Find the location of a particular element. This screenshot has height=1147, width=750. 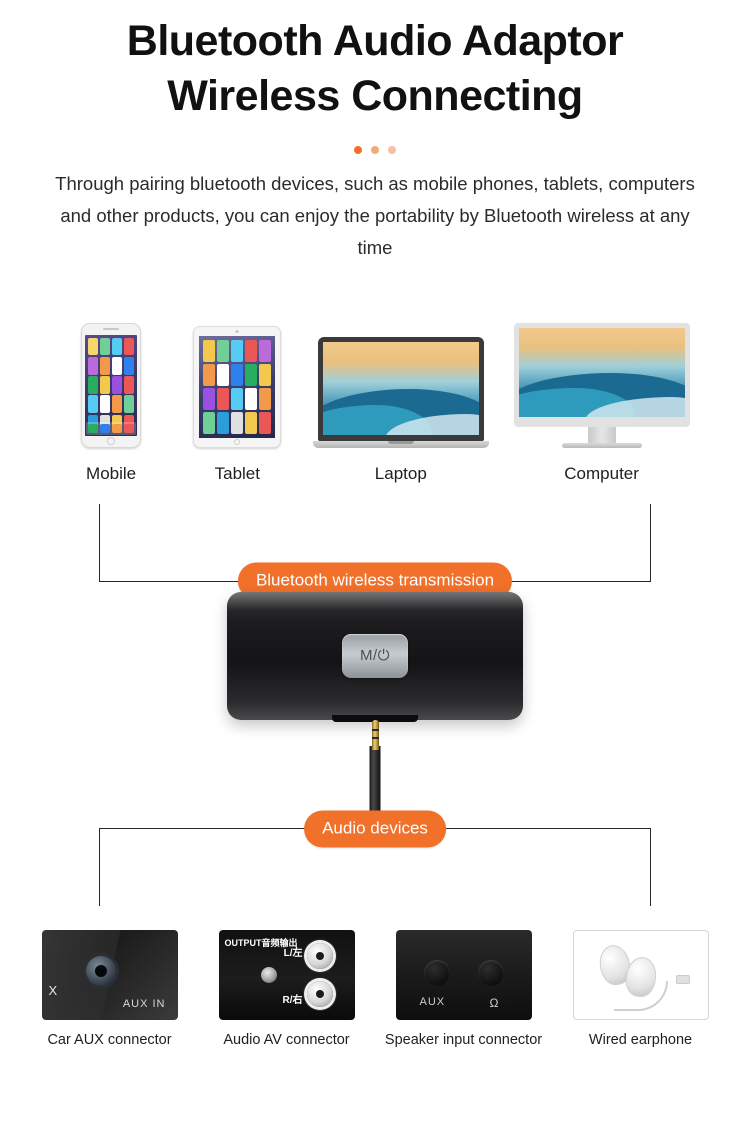

connector-item-car-aux: X AUX IN Car AUX connector is located at coordinates (110, 988).